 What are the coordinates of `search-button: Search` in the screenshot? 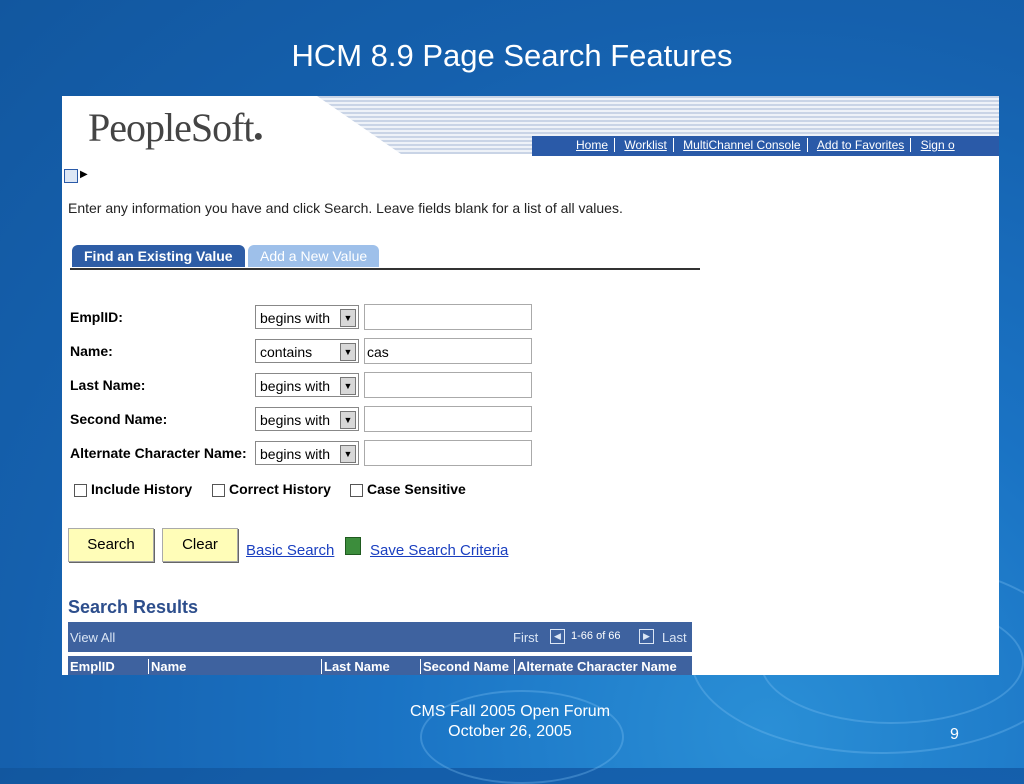 It's located at (111, 545).